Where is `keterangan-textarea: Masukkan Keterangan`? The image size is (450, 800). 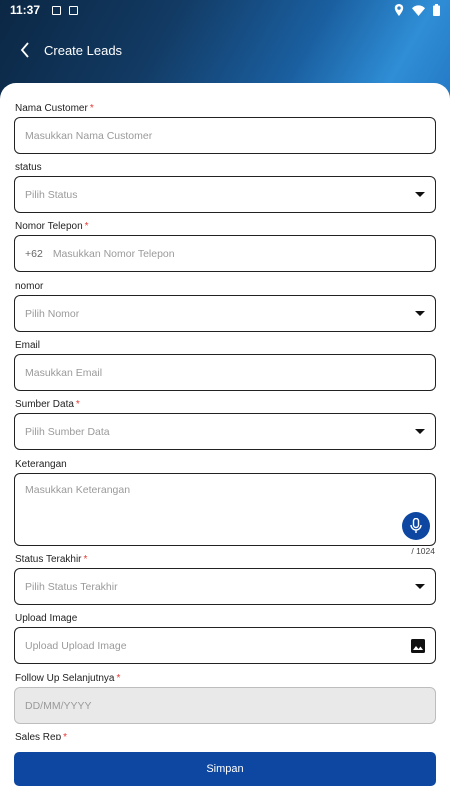
keterangan-textarea: Masukkan Keterangan is located at coordinates (225, 509).